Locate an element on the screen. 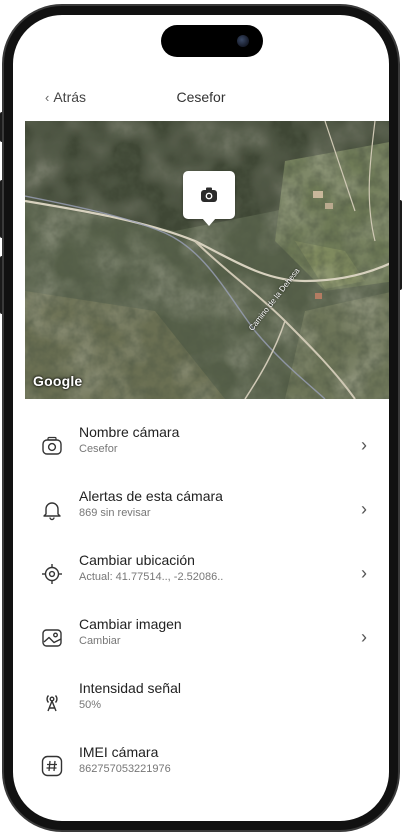 The height and width of the screenshot is (835, 402). map-attribution: Google is located at coordinates (58, 381).